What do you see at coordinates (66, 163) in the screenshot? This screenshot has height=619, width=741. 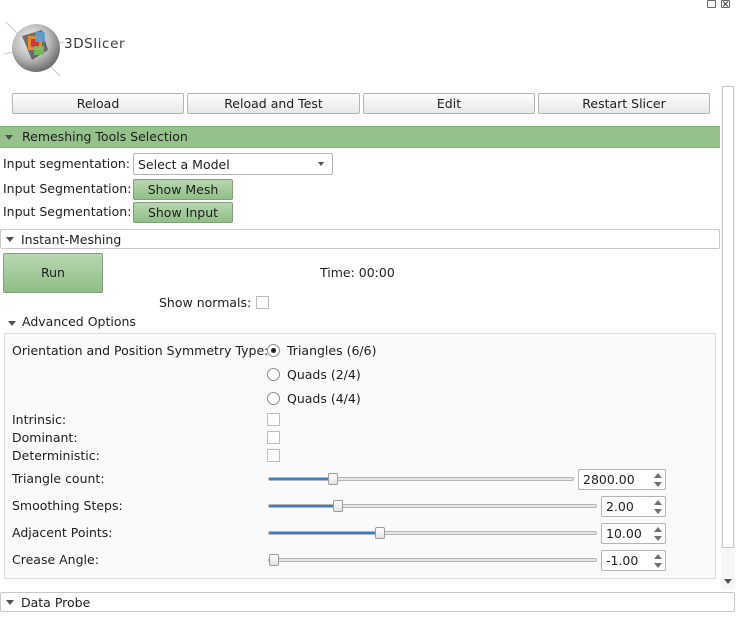 I see `input-segmentation-label: Input segmentation:` at bounding box center [66, 163].